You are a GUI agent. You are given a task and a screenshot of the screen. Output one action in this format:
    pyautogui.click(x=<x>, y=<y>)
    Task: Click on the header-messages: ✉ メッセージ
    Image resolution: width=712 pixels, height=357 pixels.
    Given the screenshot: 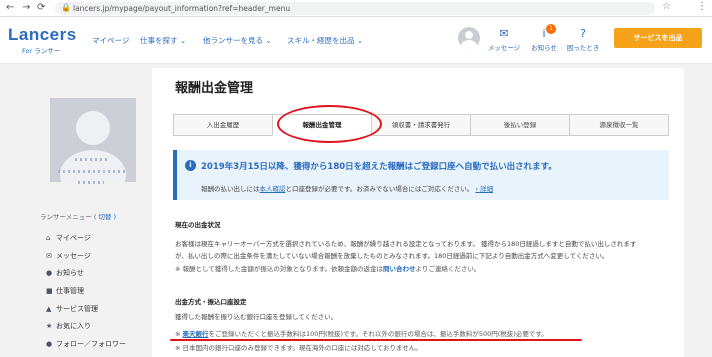 What is the action you would take?
    pyautogui.click(x=504, y=39)
    